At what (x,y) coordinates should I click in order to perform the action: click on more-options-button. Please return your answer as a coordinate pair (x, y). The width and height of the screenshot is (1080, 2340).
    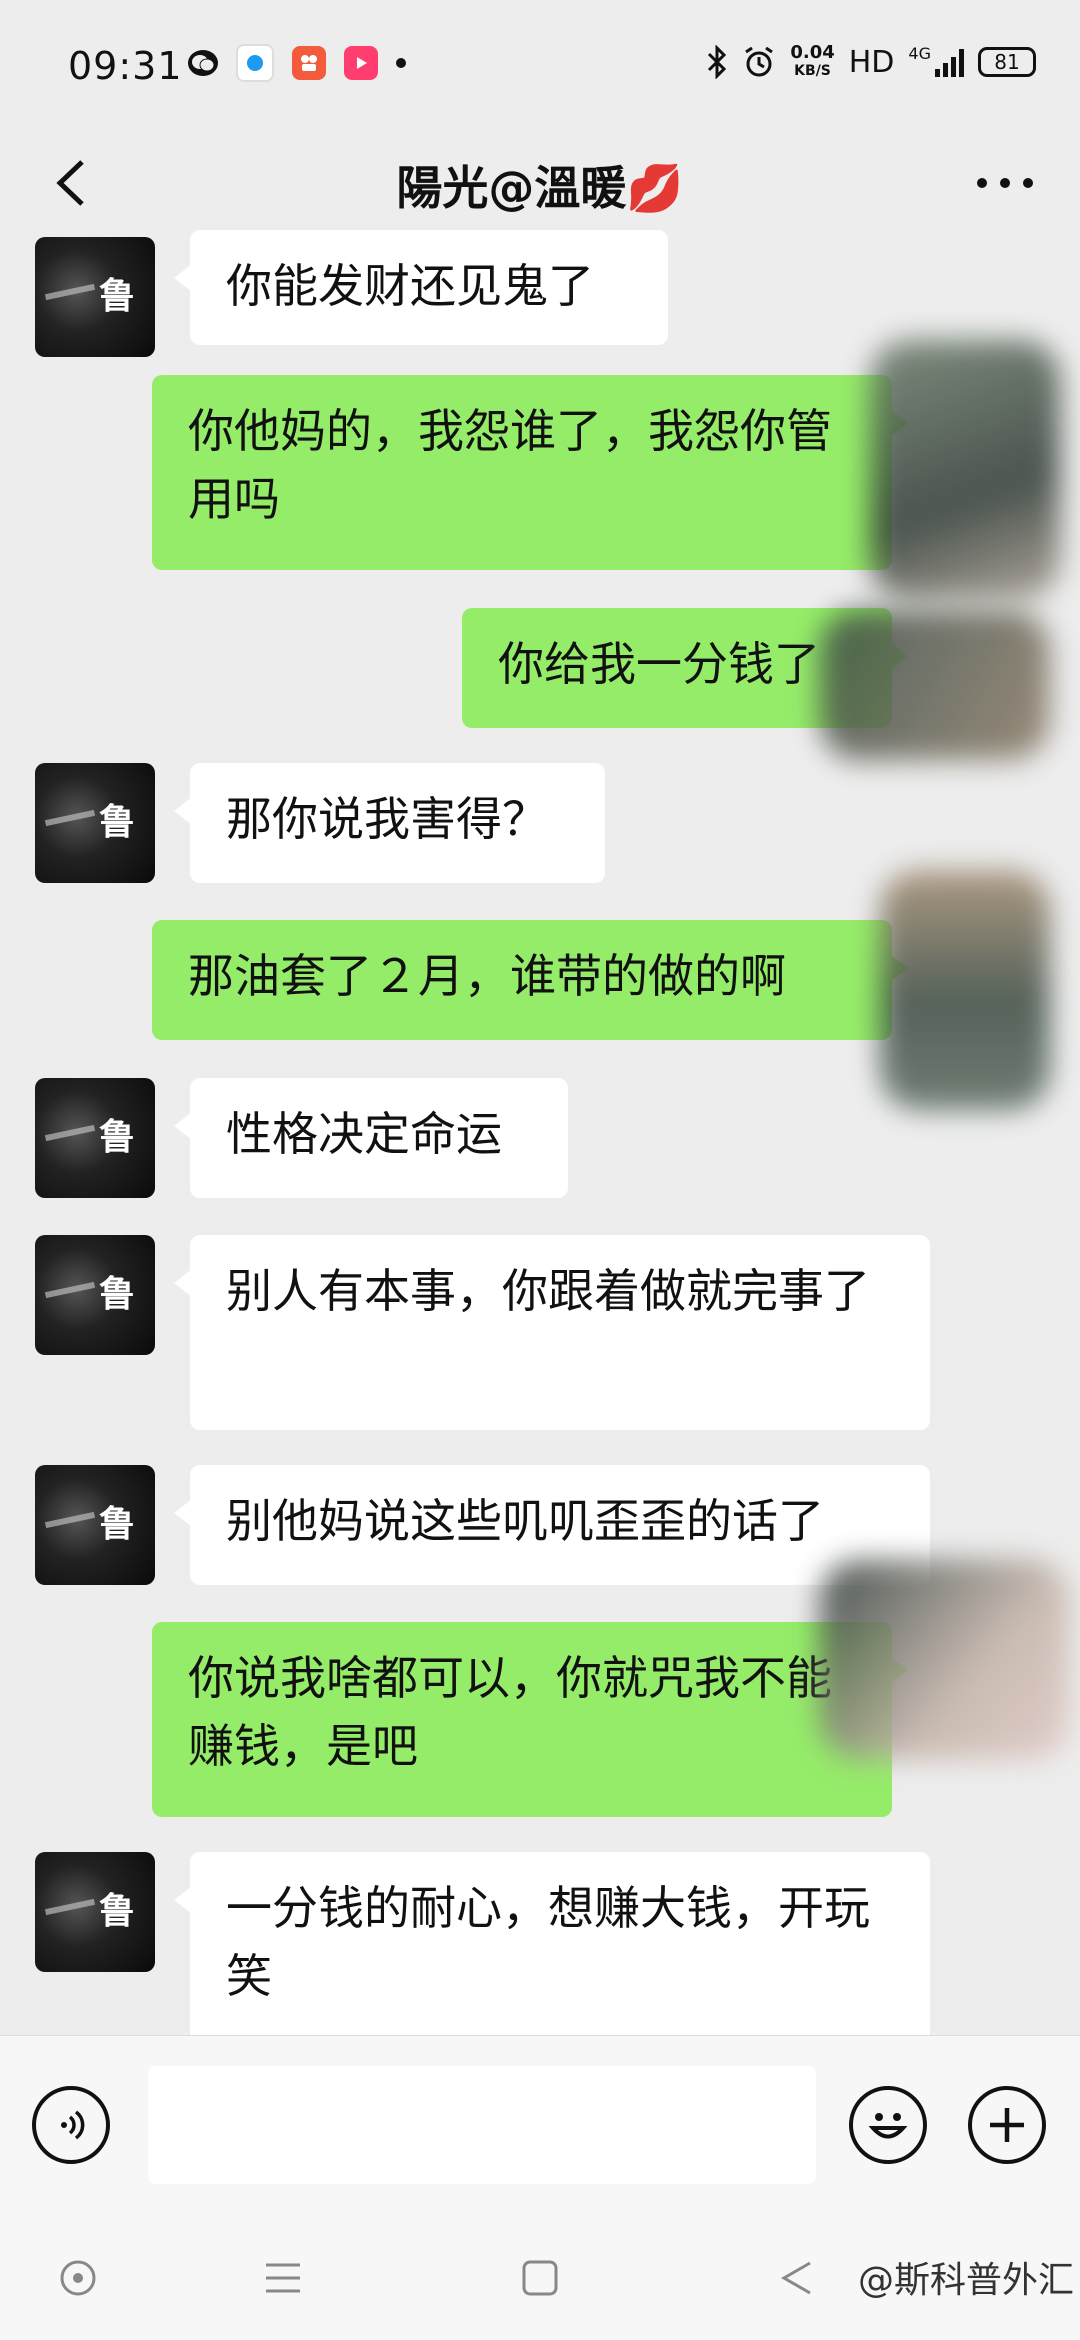
    Looking at the image, I should click on (1005, 183).